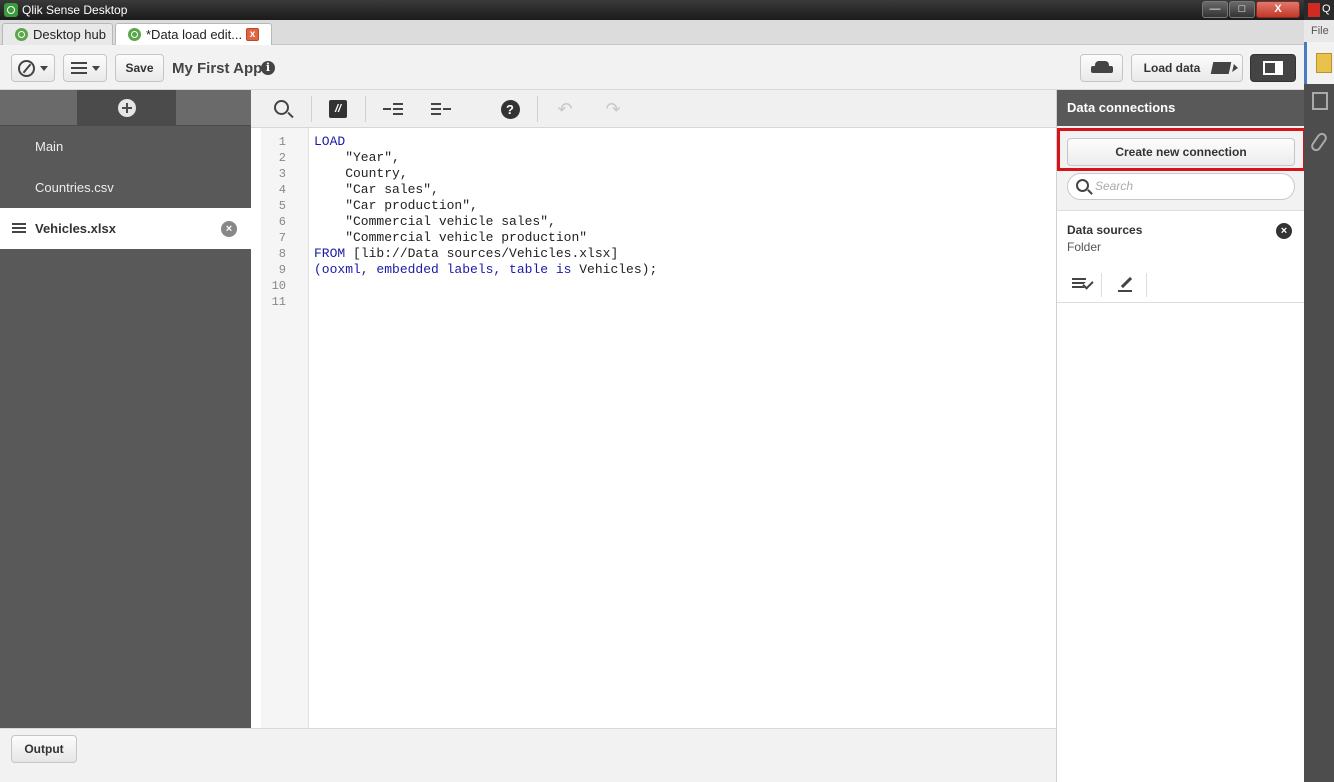  I want to click on app-title: My First App, so click(217, 68).